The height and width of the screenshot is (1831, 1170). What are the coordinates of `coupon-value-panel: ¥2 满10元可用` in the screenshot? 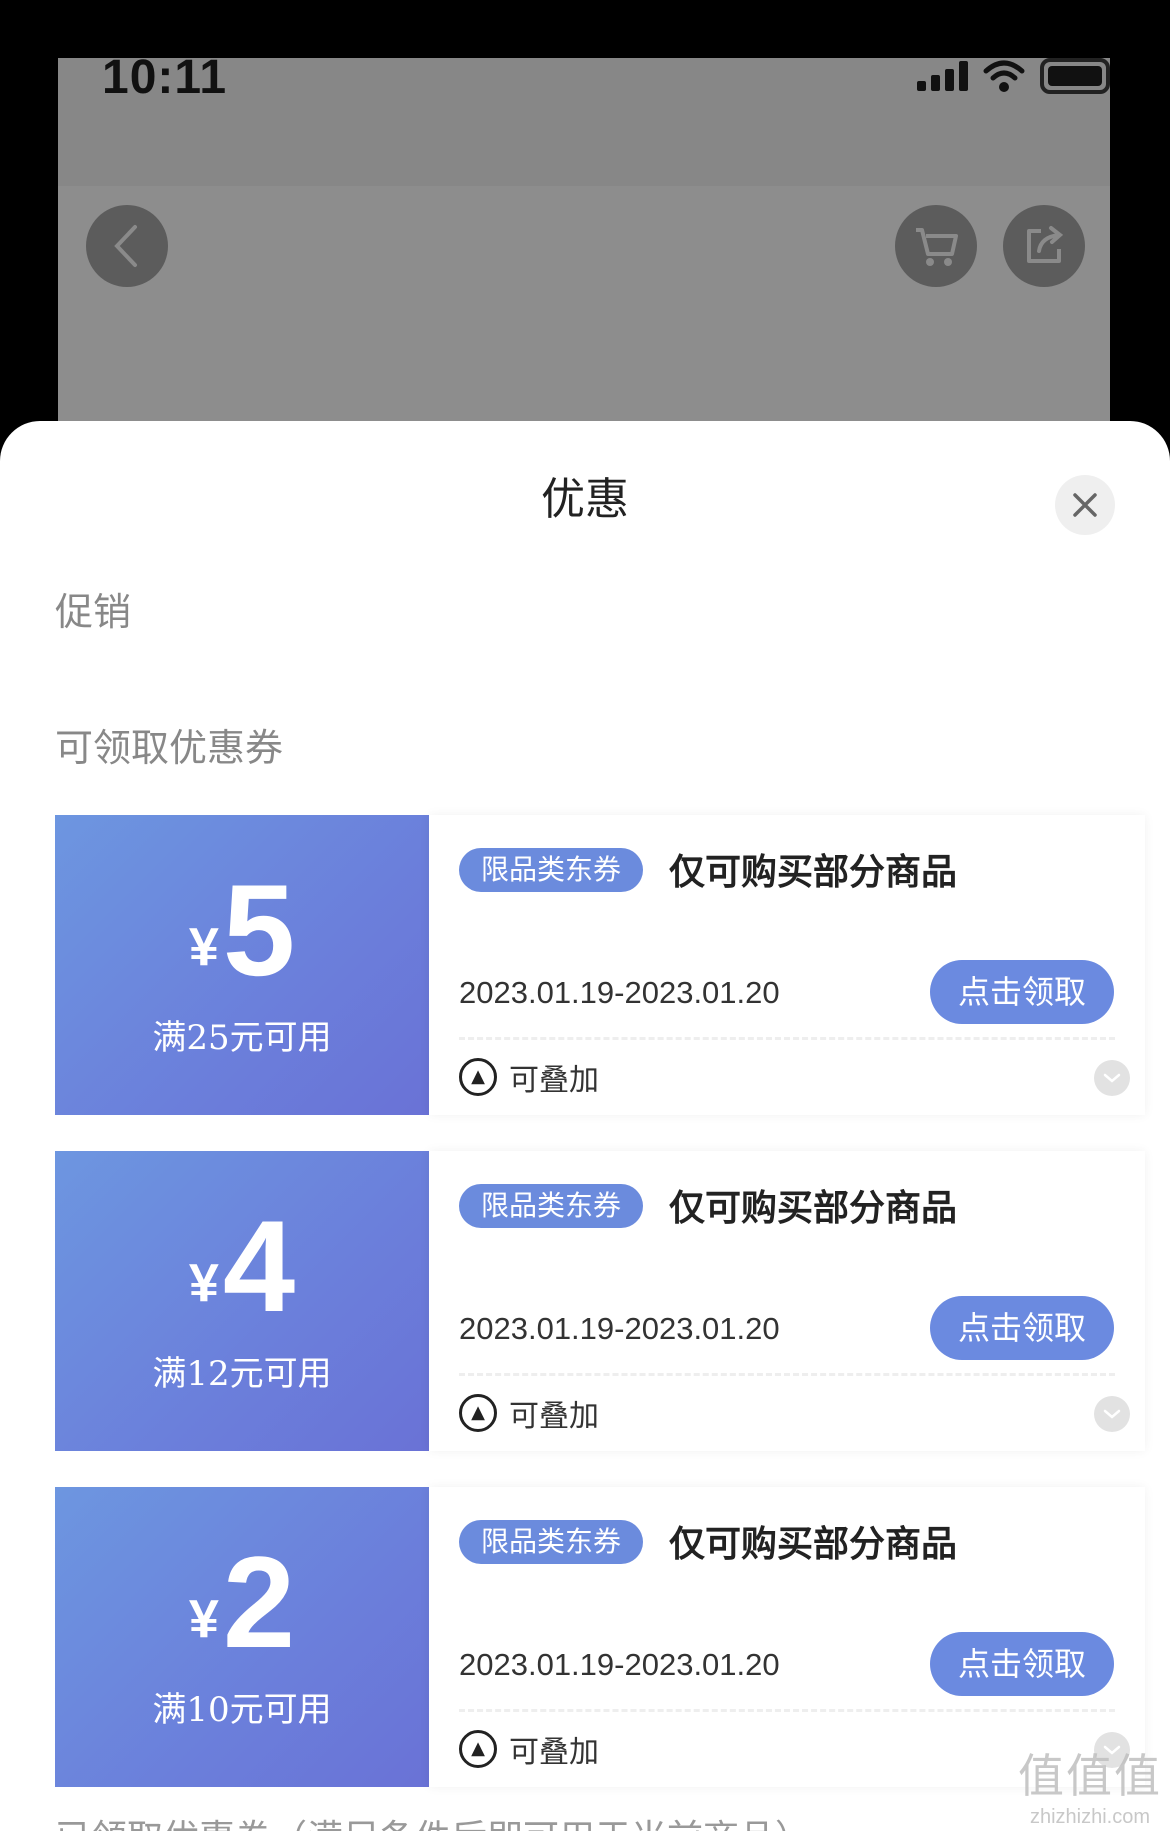 It's located at (239, 1637).